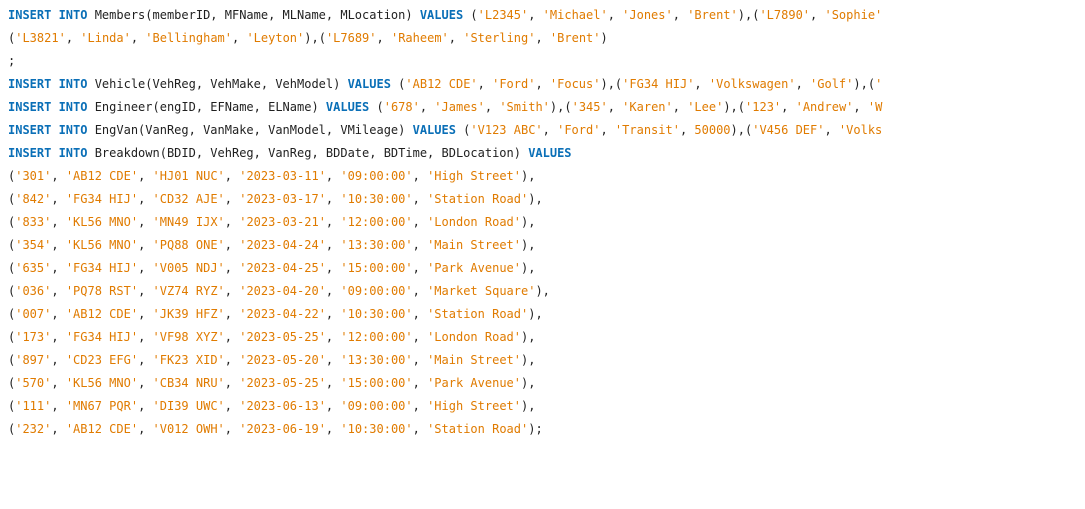  Describe the element at coordinates (376, 222) in the screenshot. I see `string-literal: '12:00:00'` at that location.